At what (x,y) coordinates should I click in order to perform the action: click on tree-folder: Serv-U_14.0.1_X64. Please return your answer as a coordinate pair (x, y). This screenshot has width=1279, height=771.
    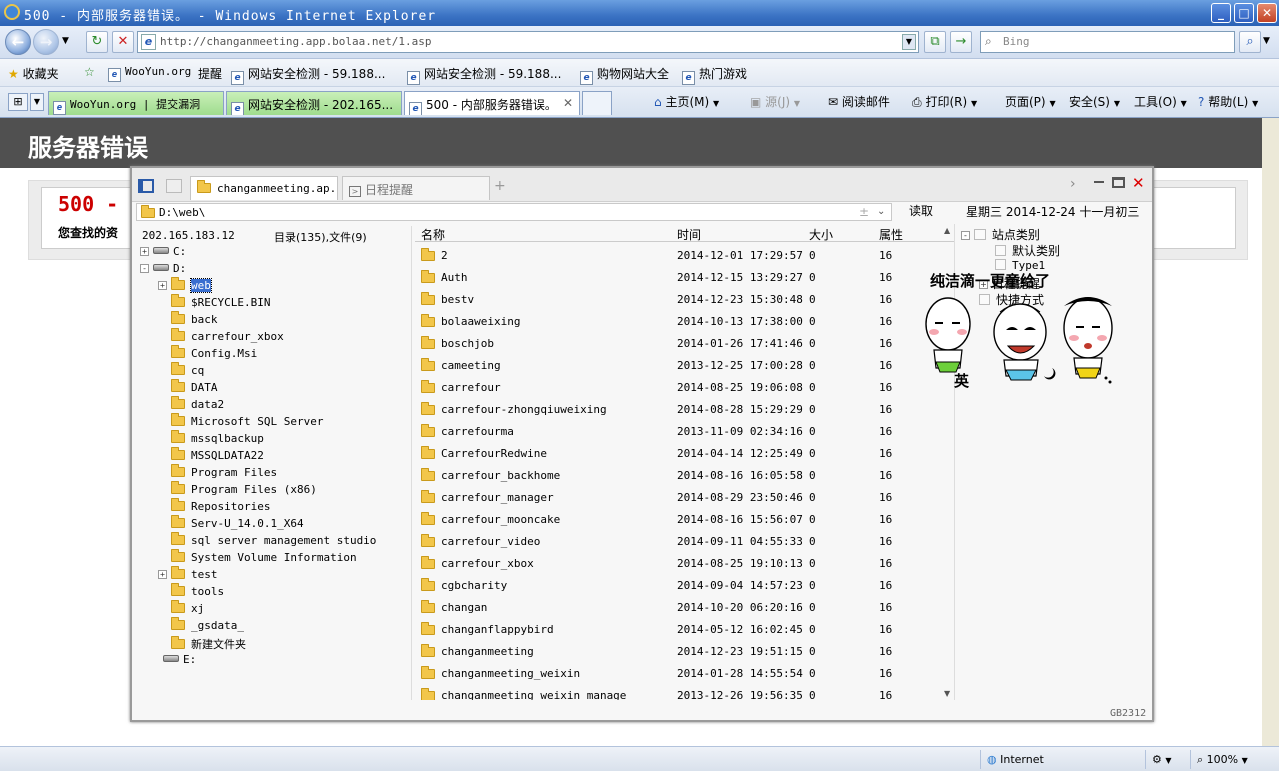
    Looking at the image, I should click on (231, 522).